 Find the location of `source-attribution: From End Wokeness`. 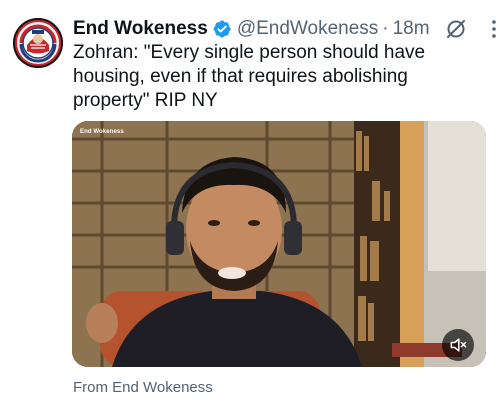

source-attribution: From End Wokeness is located at coordinates (143, 387).